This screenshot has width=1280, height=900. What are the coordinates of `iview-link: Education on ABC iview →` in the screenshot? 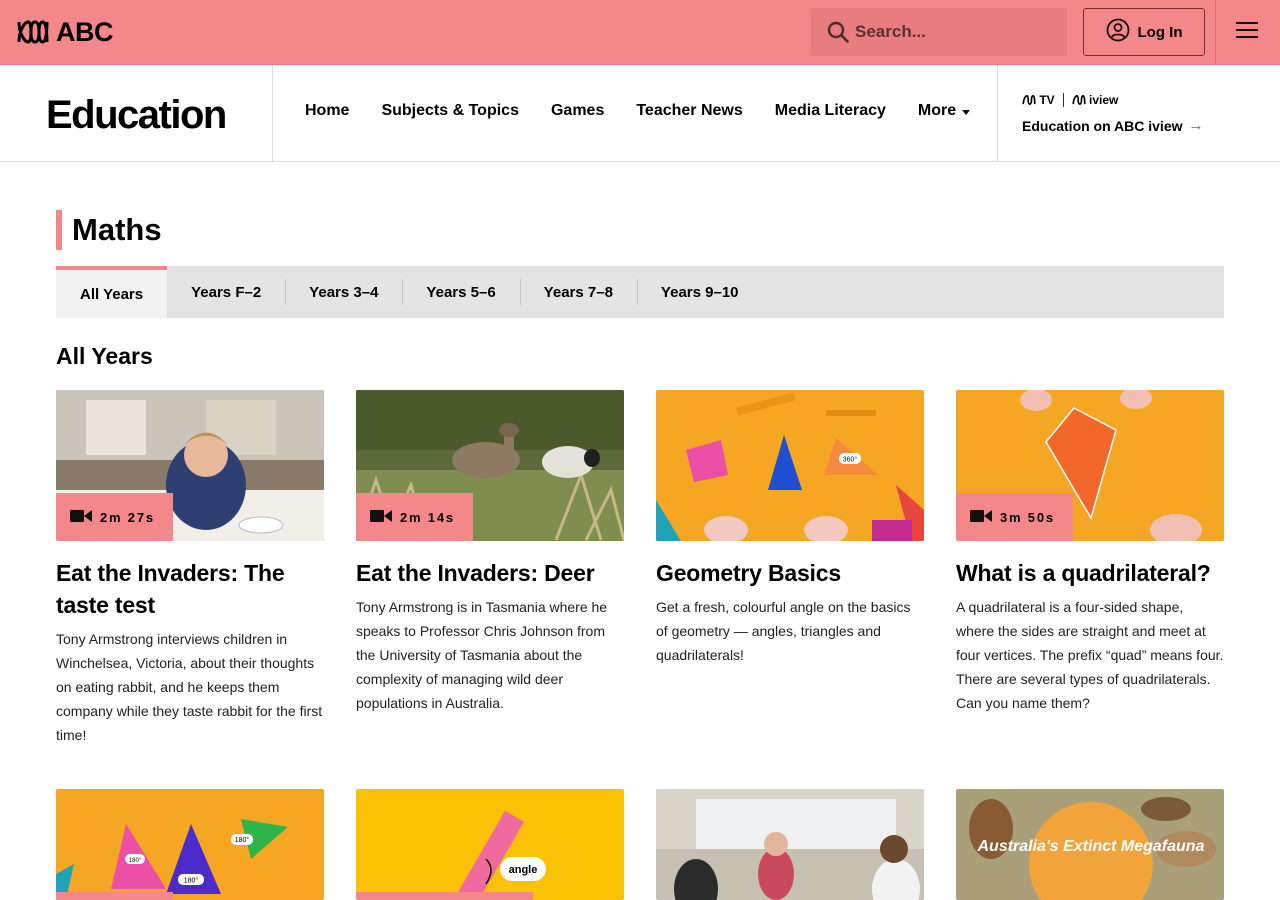 It's located at (1113, 125).